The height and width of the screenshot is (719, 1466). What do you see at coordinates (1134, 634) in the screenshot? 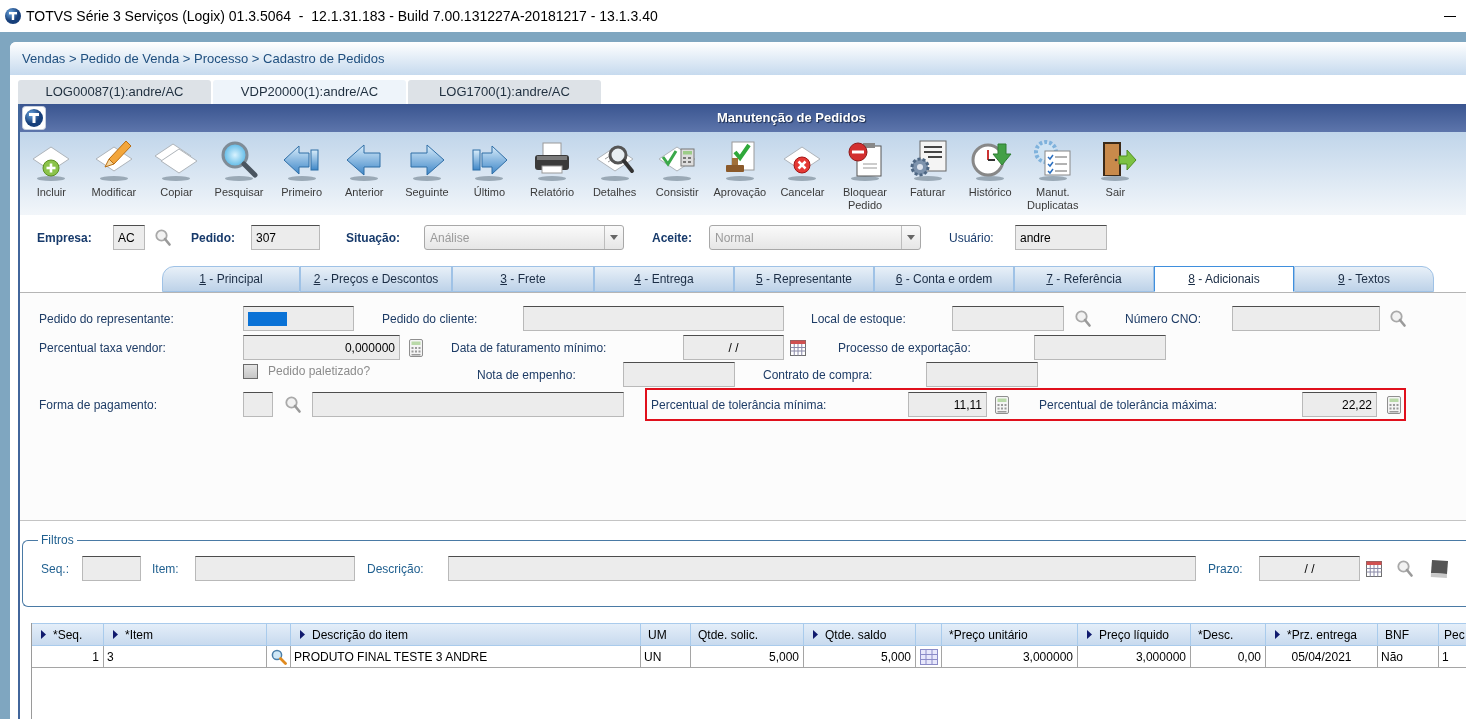
I see `column-header: Preço líquido` at bounding box center [1134, 634].